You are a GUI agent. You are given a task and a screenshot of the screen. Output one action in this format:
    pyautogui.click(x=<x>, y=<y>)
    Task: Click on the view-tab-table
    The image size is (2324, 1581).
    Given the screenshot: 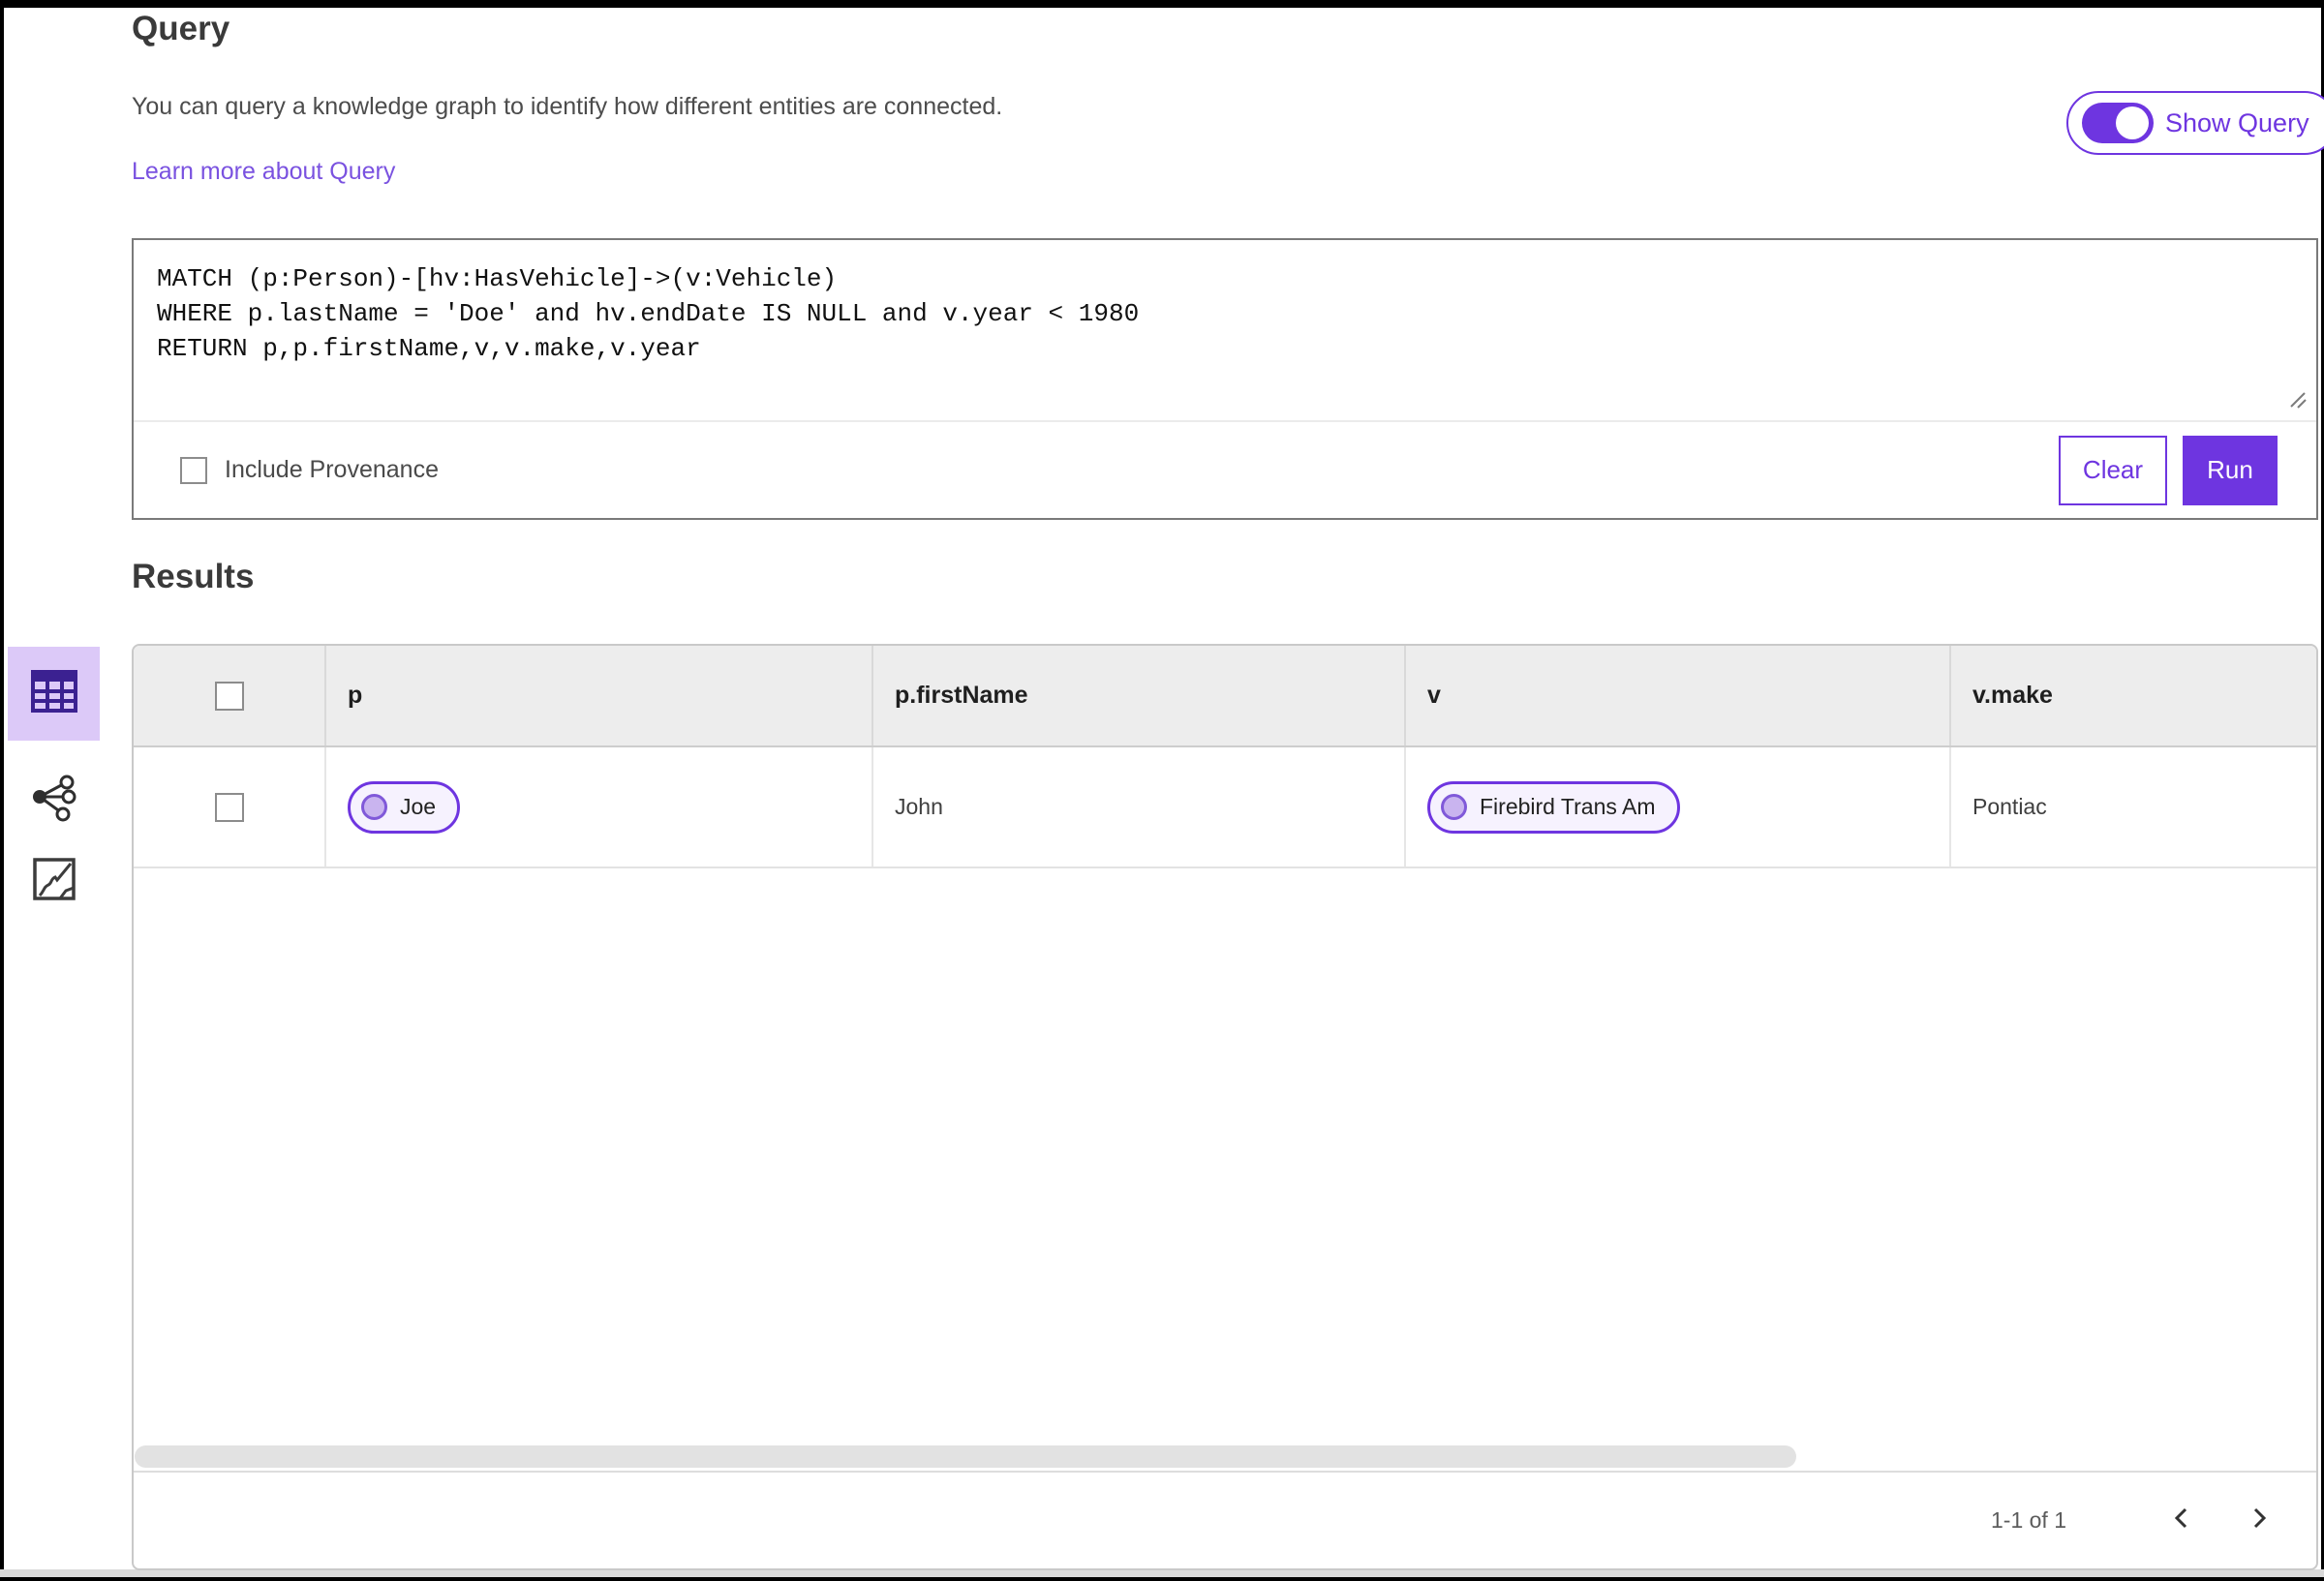 What is the action you would take?
    pyautogui.click(x=54, y=694)
    